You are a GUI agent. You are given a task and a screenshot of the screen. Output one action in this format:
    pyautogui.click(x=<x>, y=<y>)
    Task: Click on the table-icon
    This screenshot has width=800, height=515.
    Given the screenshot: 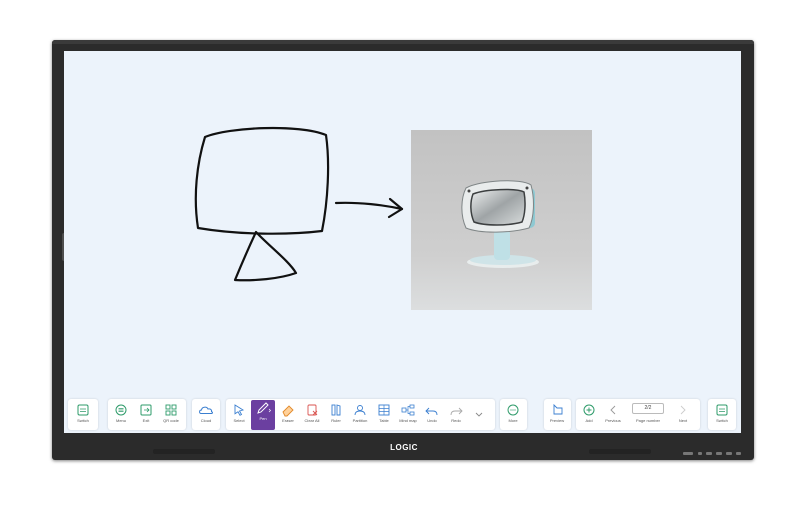 What is the action you would take?
    pyautogui.click(x=384, y=410)
    